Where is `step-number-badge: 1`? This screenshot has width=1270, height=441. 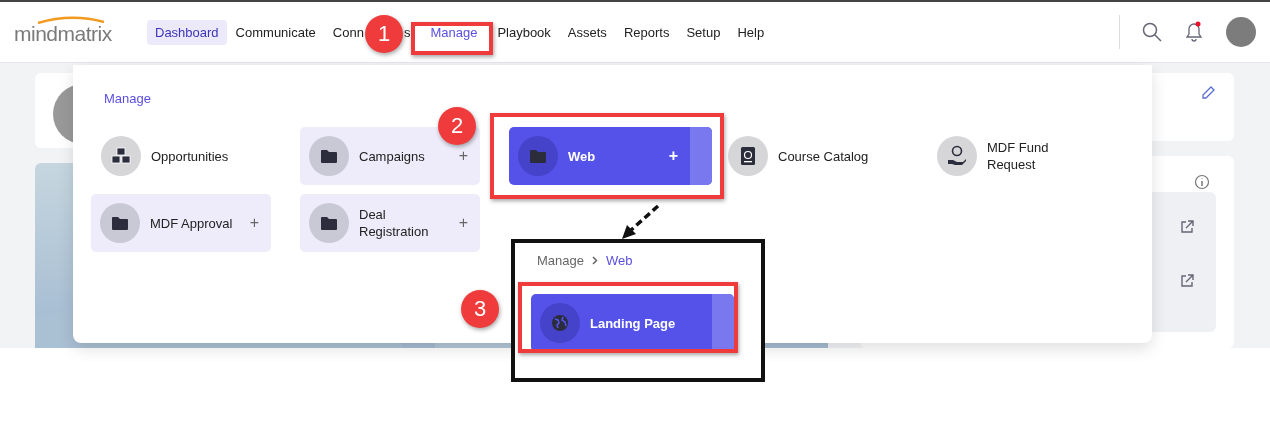 step-number-badge: 1 is located at coordinates (384, 34).